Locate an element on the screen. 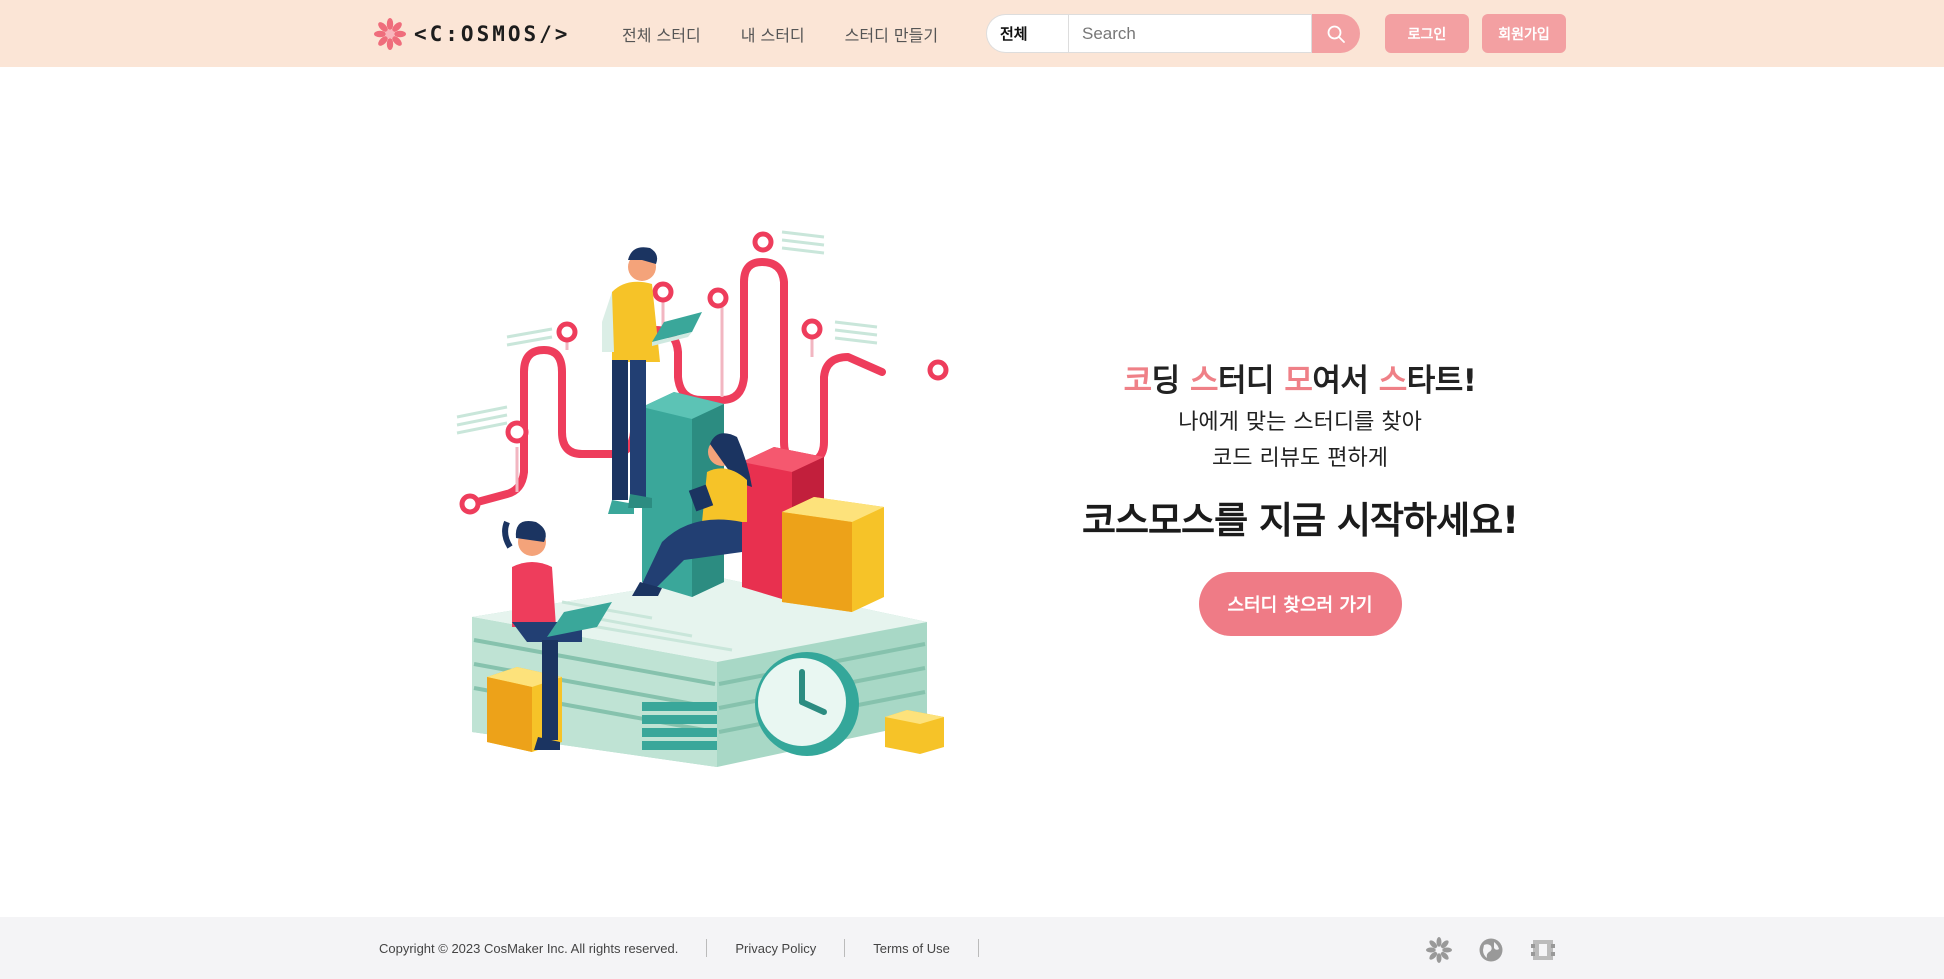 The height and width of the screenshot is (979, 1944). tagline-text: 여서 is located at coordinates (1345, 381).